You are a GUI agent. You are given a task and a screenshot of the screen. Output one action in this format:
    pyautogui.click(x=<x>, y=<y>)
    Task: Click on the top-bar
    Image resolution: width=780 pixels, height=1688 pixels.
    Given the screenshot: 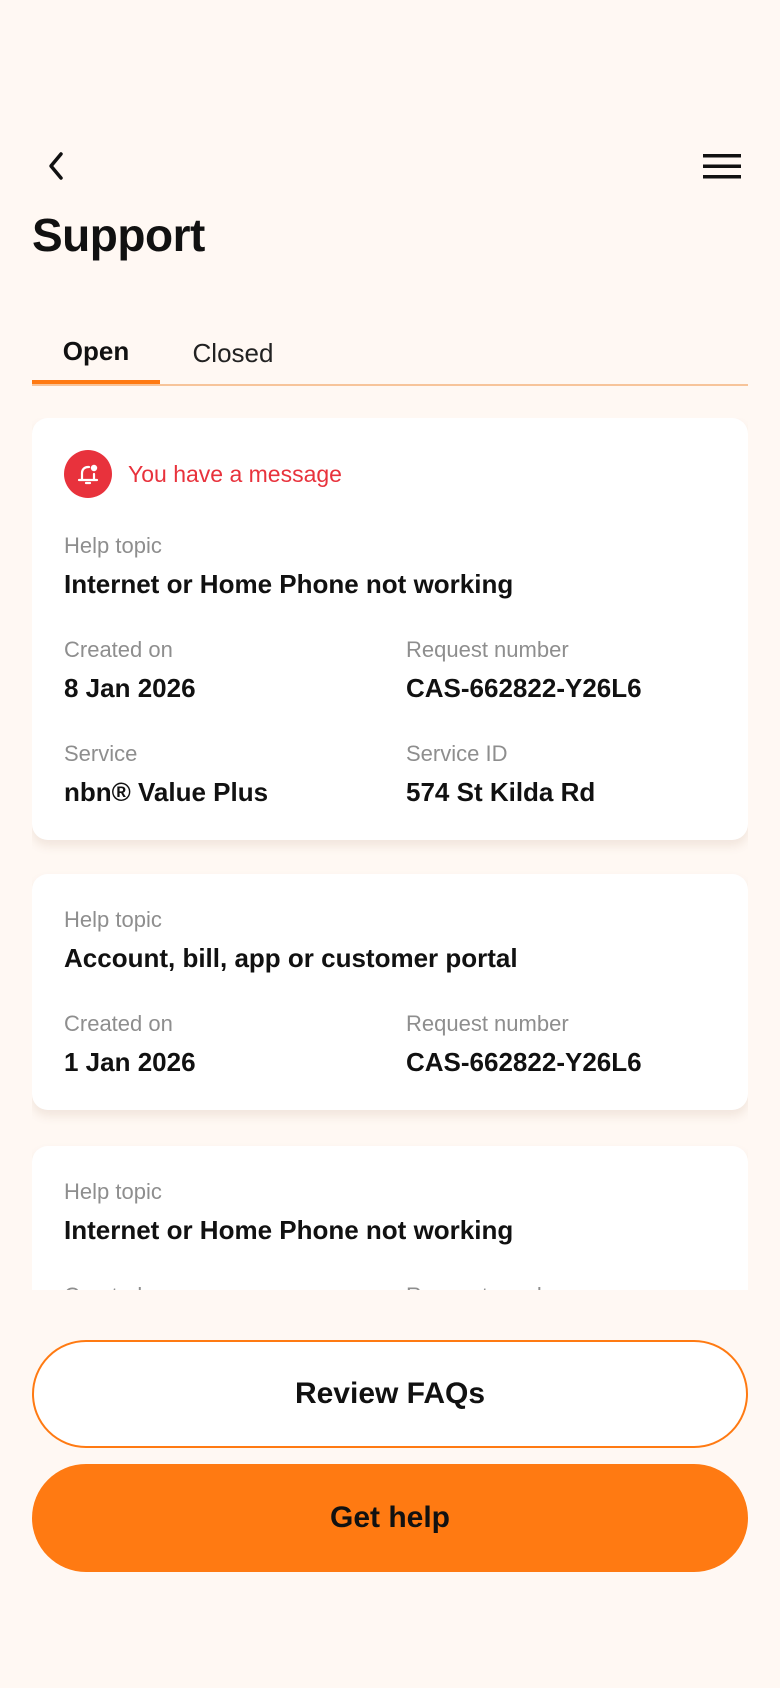 What is the action you would take?
    pyautogui.click(x=390, y=166)
    